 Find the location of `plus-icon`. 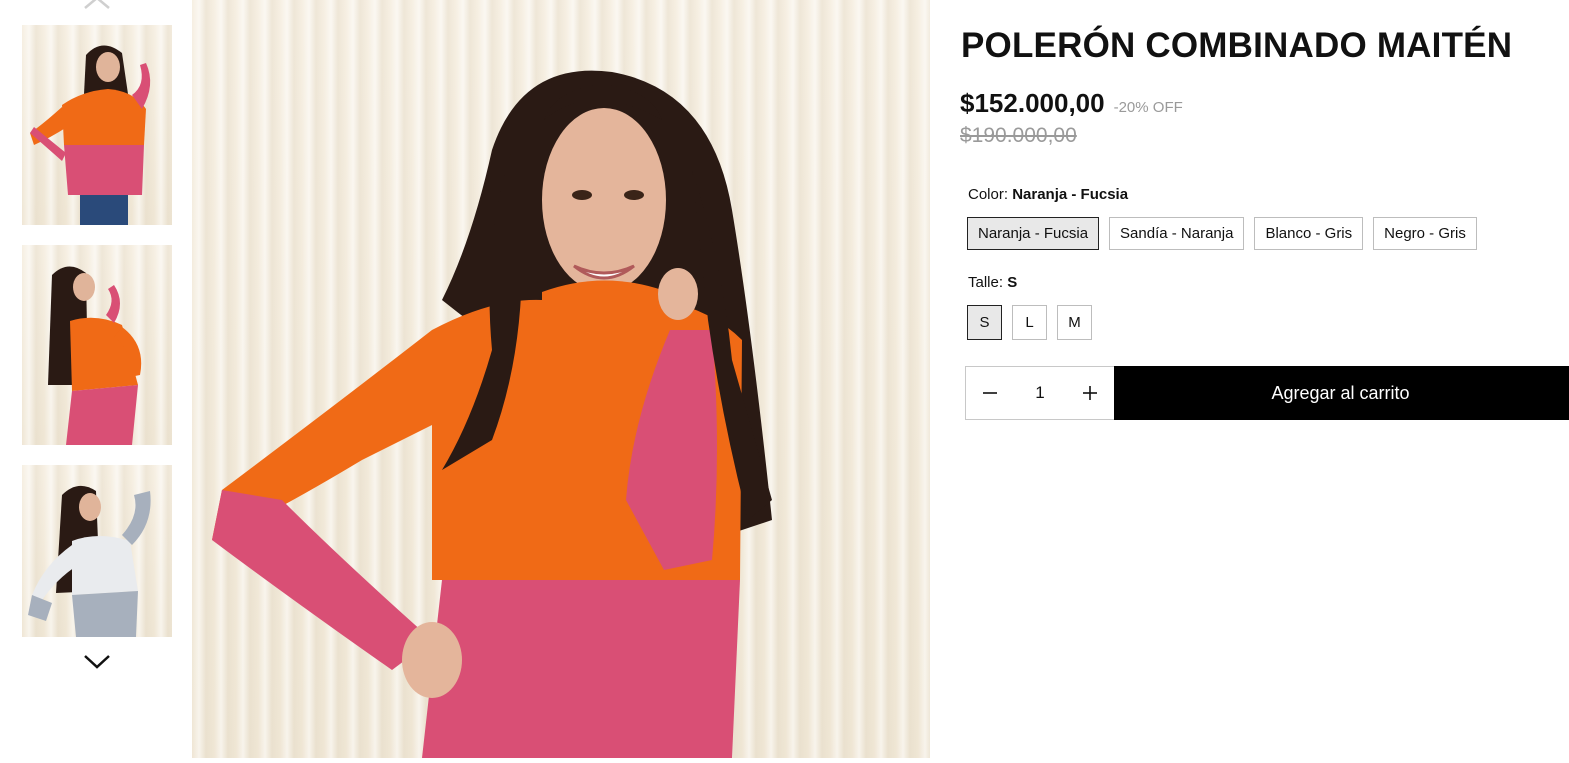

plus-icon is located at coordinates (1090, 393).